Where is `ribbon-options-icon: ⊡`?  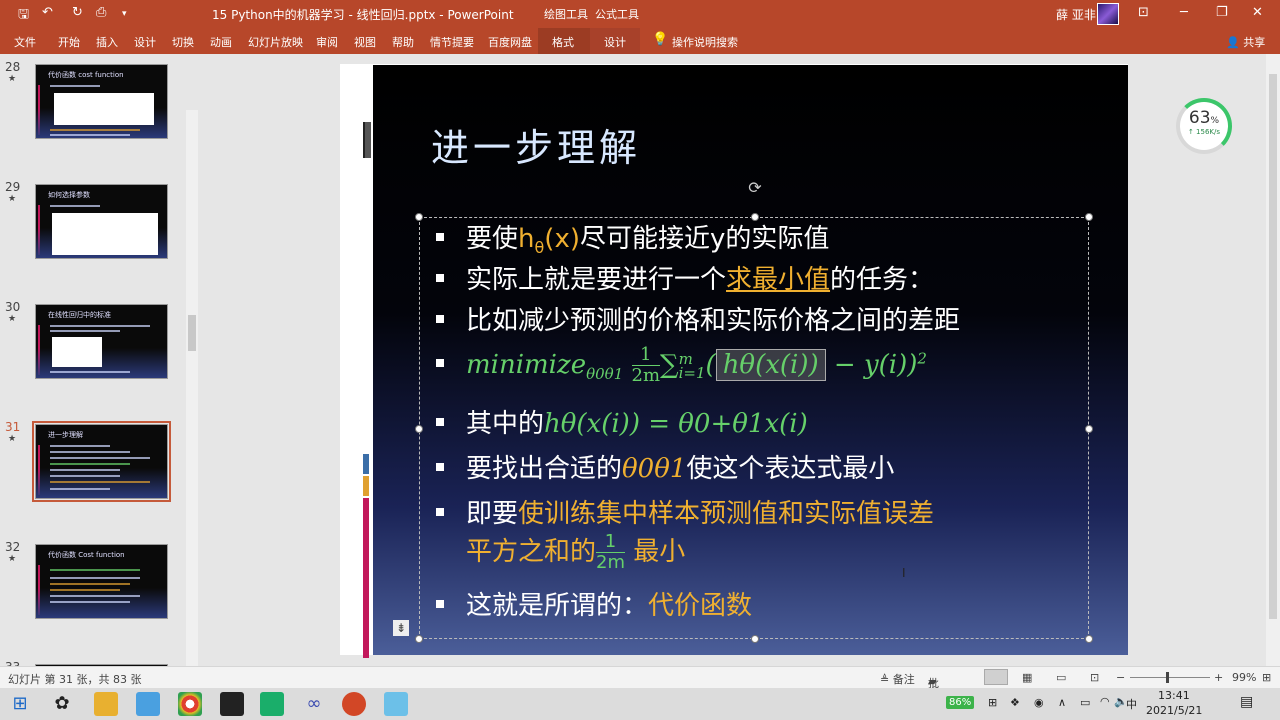
ribbon-options-icon: ⊡ is located at coordinates (1143, 12).